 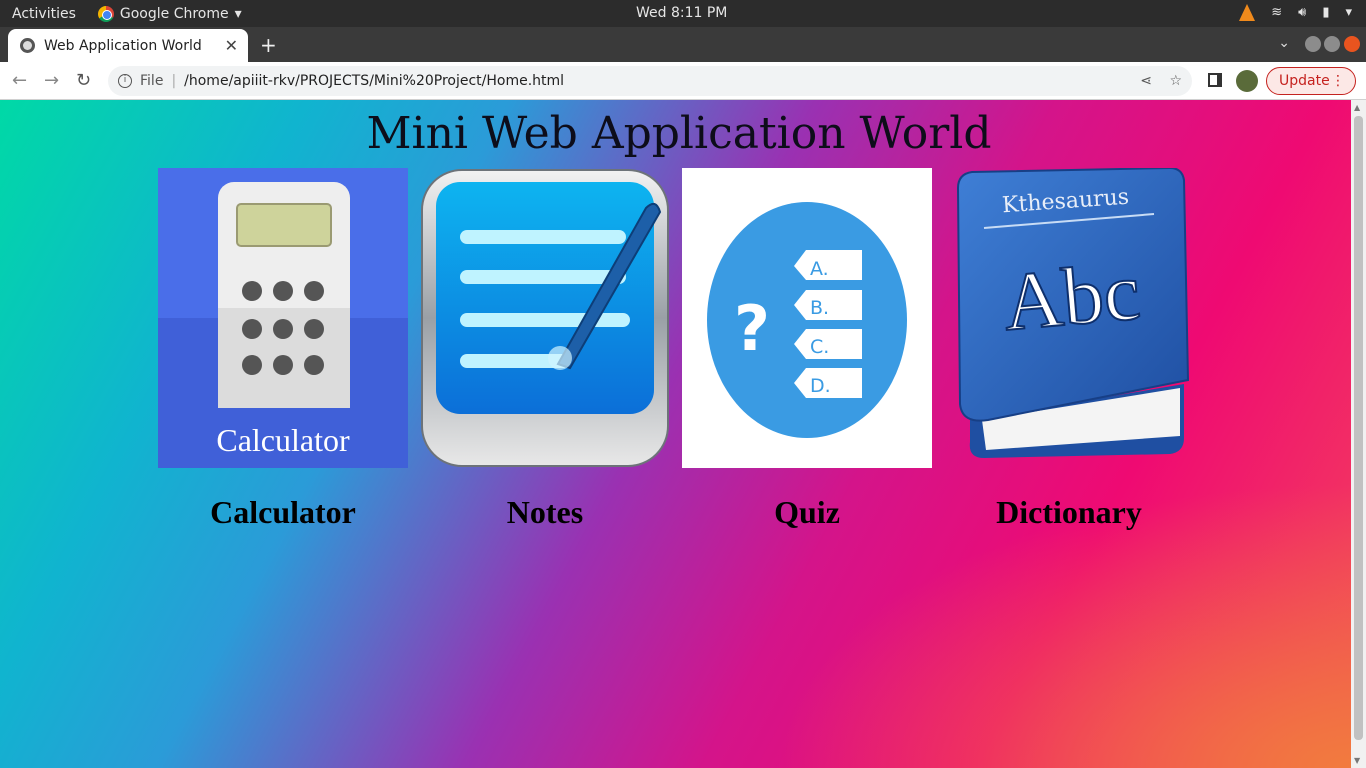 I want to click on reload-button: ↻, so click(x=83, y=80).